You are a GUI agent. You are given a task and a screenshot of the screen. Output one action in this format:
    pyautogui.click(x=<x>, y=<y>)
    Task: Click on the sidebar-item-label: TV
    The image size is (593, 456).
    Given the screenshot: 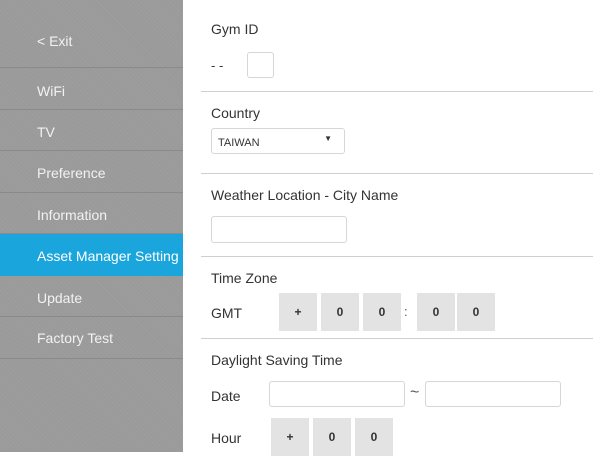 What is the action you would take?
    pyautogui.click(x=46, y=132)
    